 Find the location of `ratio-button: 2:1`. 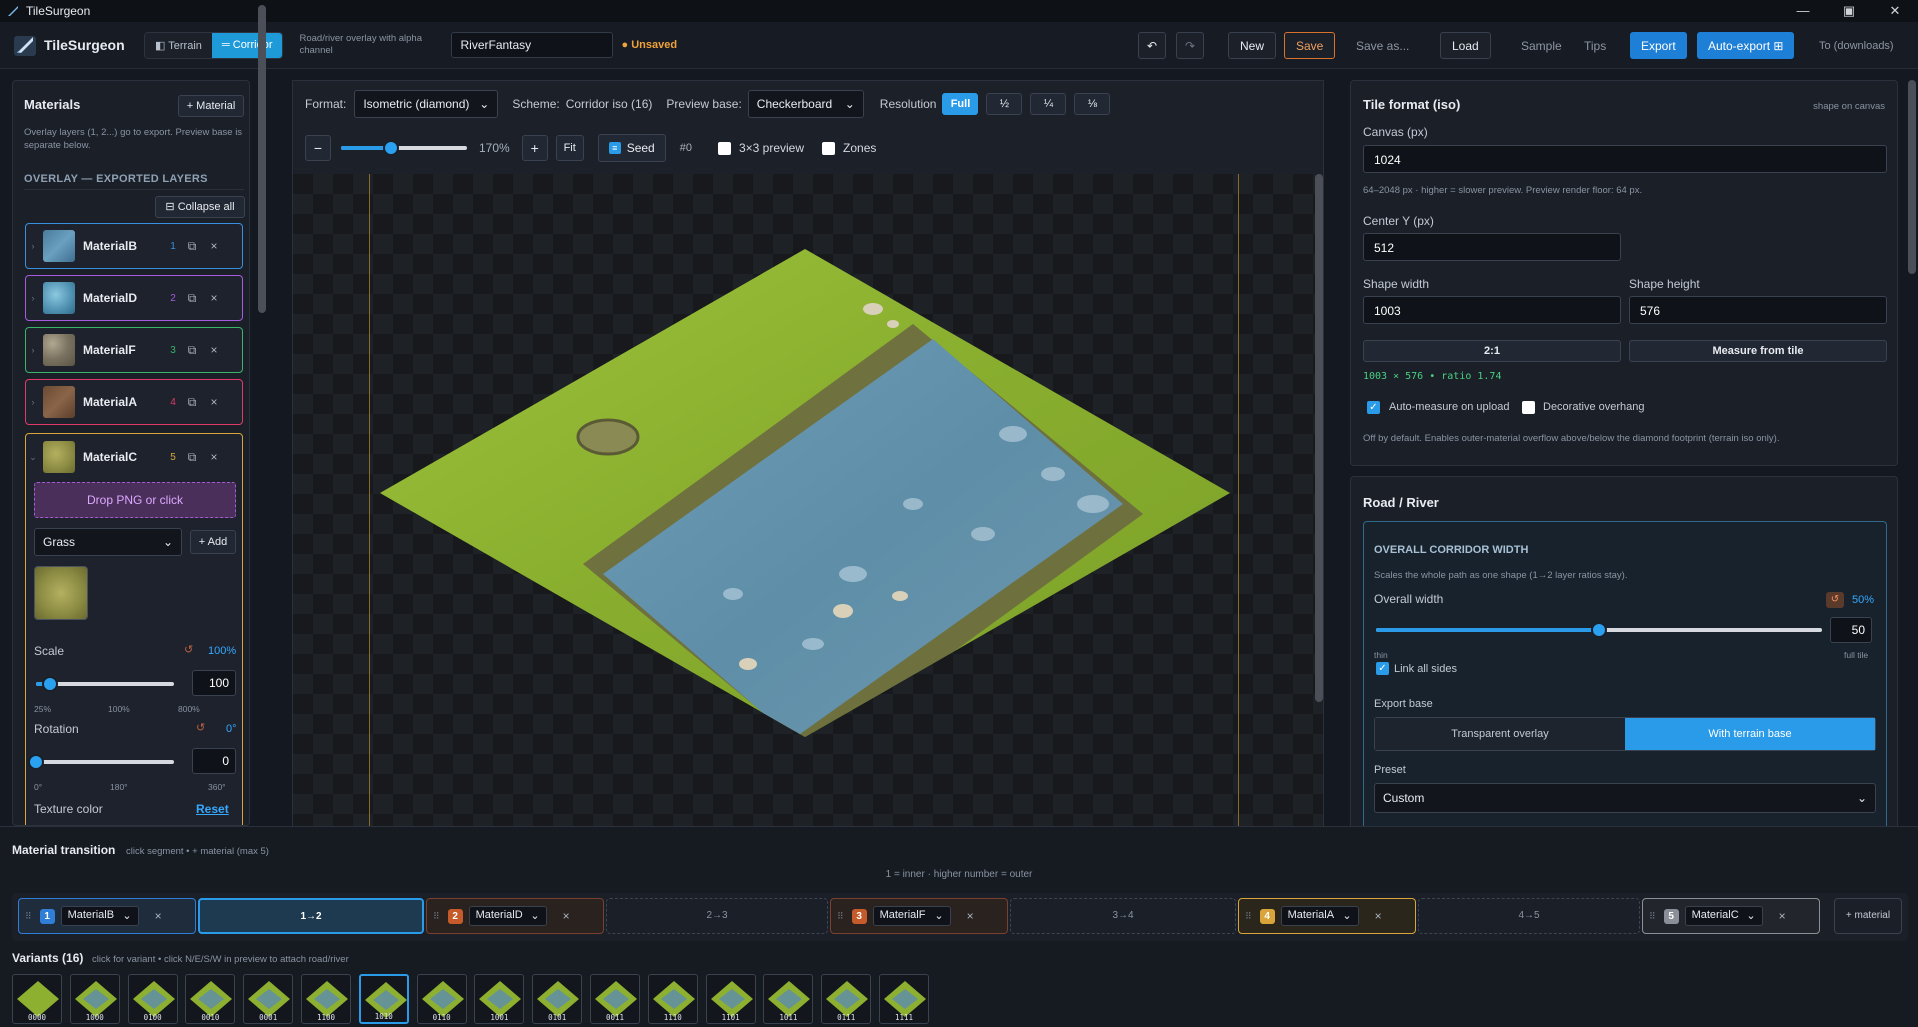

ratio-button: 2:1 is located at coordinates (1492, 351).